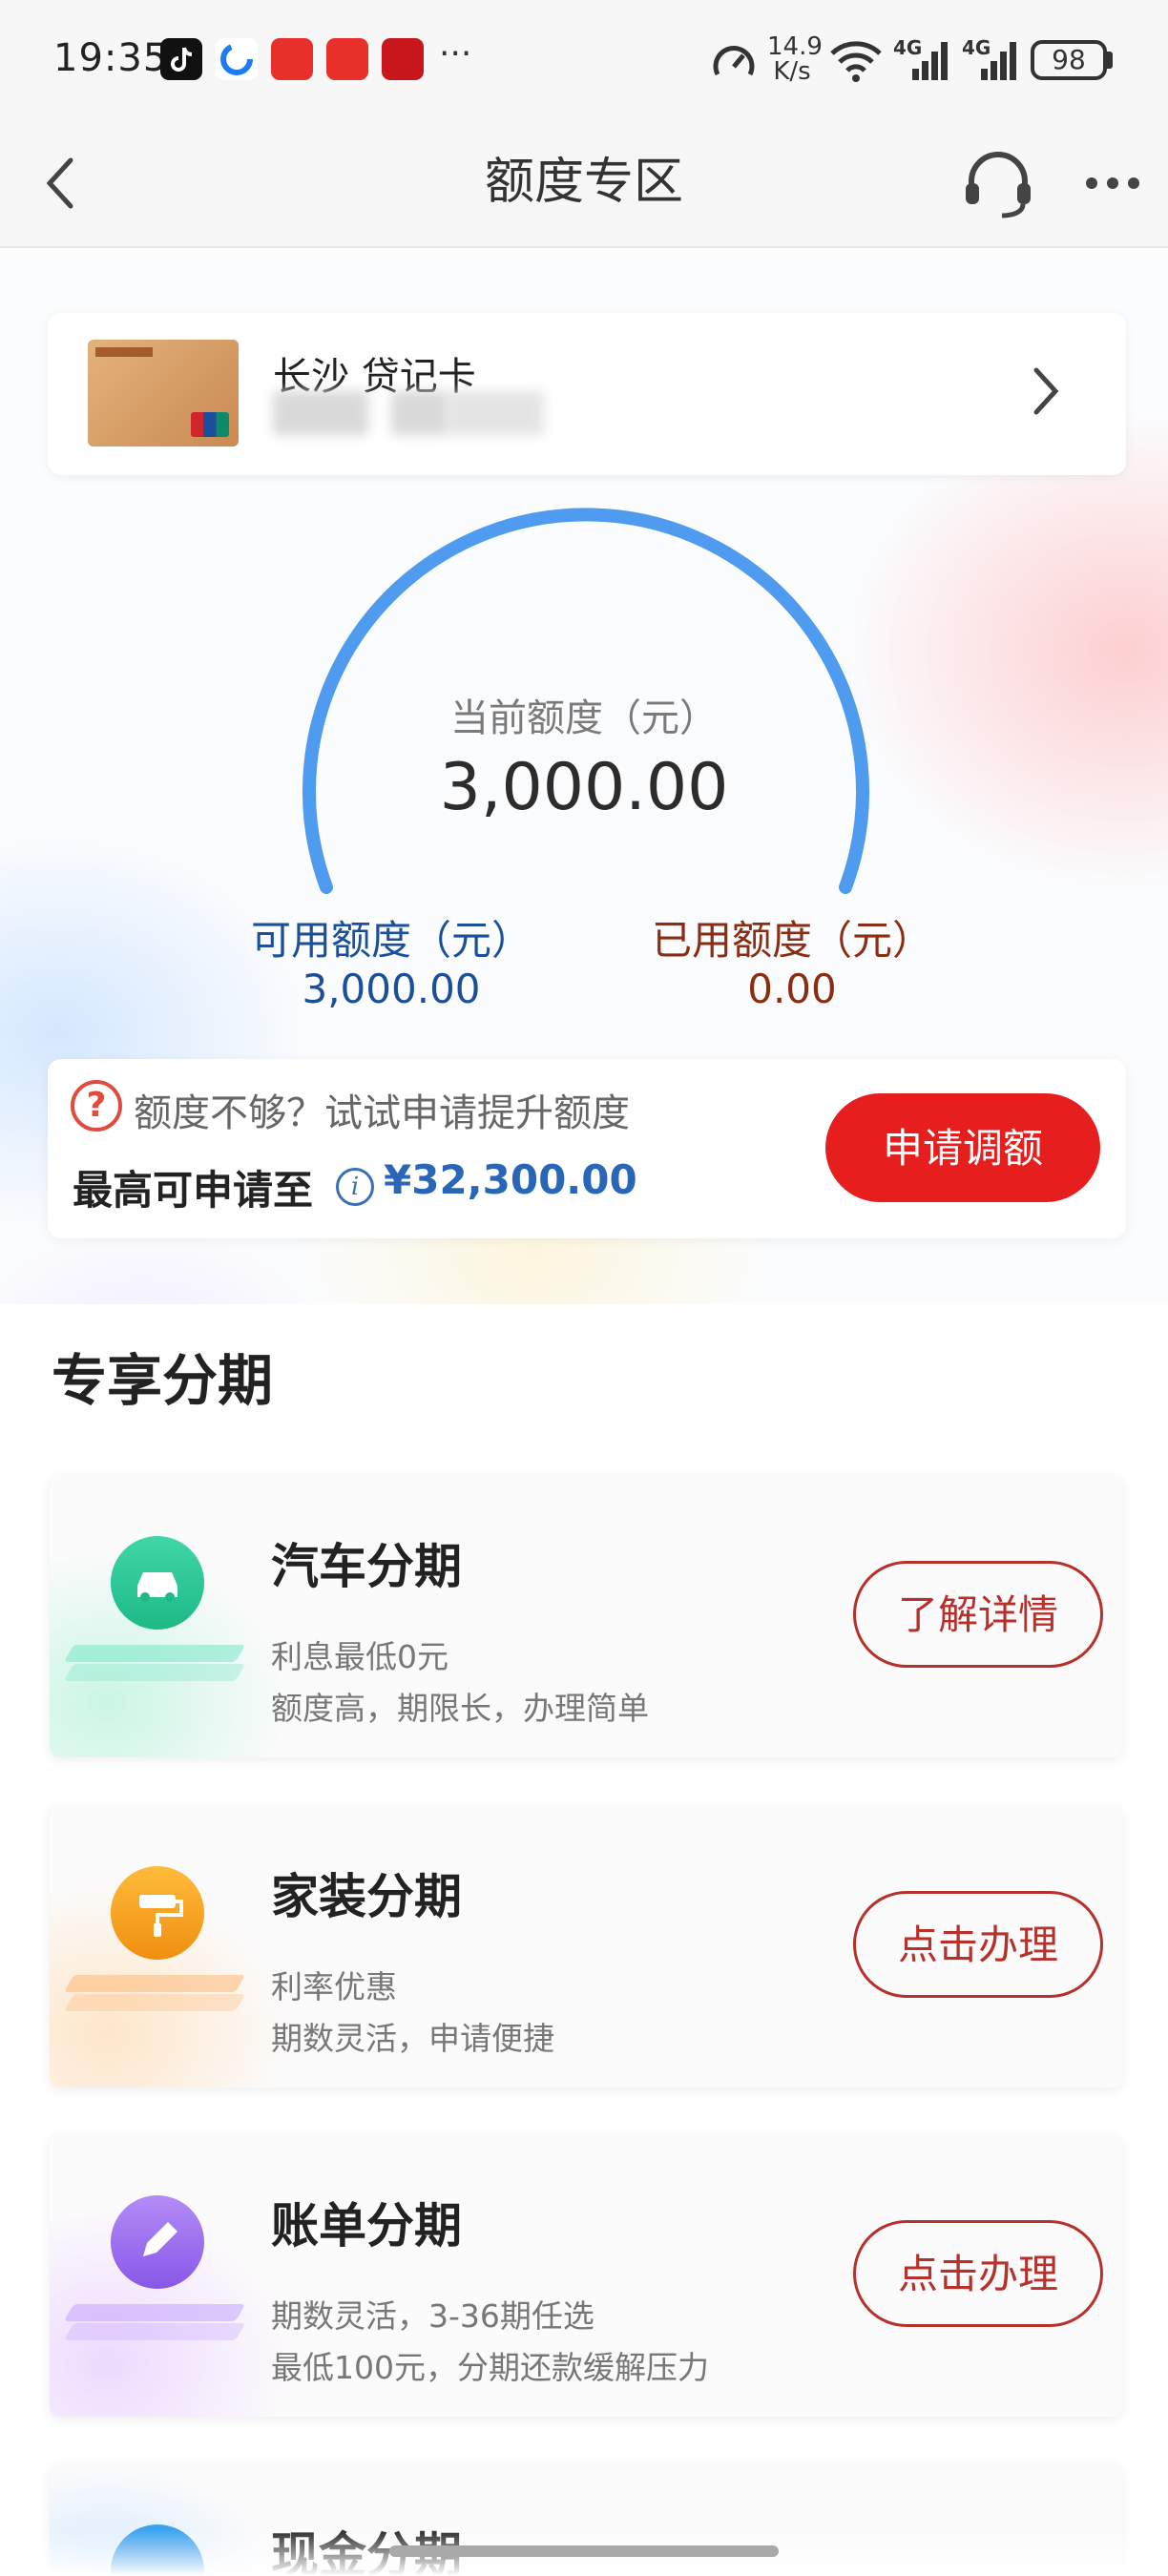  Describe the element at coordinates (391, 989) in the screenshot. I see `available-limit-value: 3,000.00` at that location.